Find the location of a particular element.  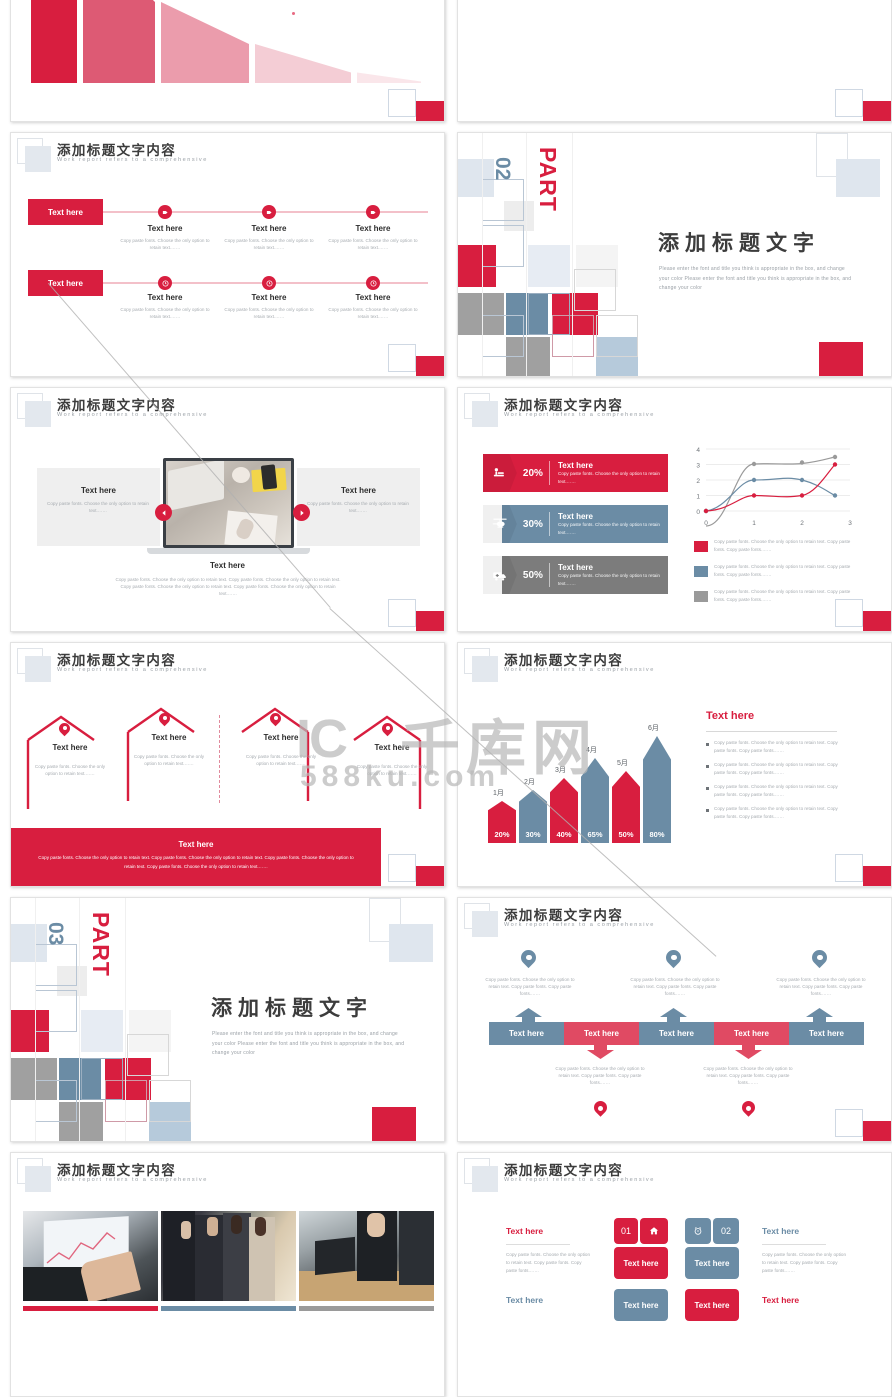

page-subtitle: Work report refers to a comprehensive is located at coordinates (579, 670).